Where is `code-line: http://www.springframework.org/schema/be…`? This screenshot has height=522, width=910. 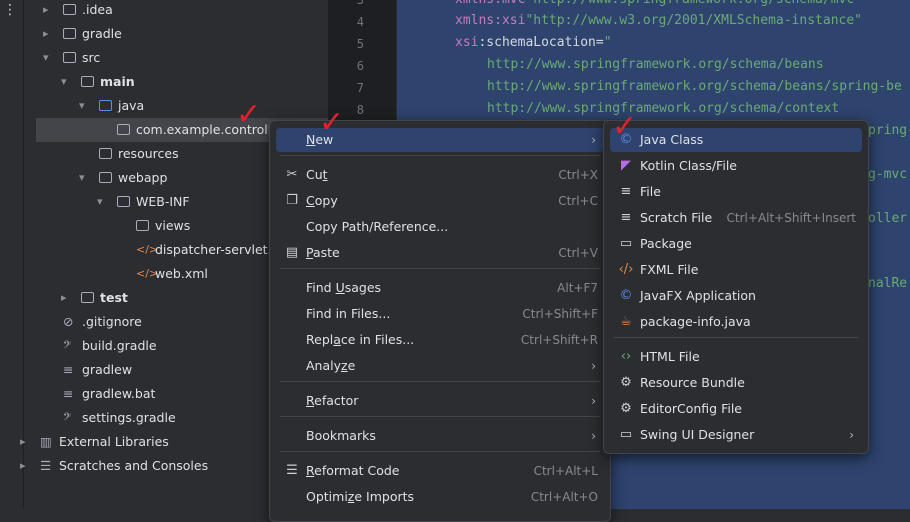 code-line: http://www.springframework.org/schema/be… is located at coordinates (655, 64).